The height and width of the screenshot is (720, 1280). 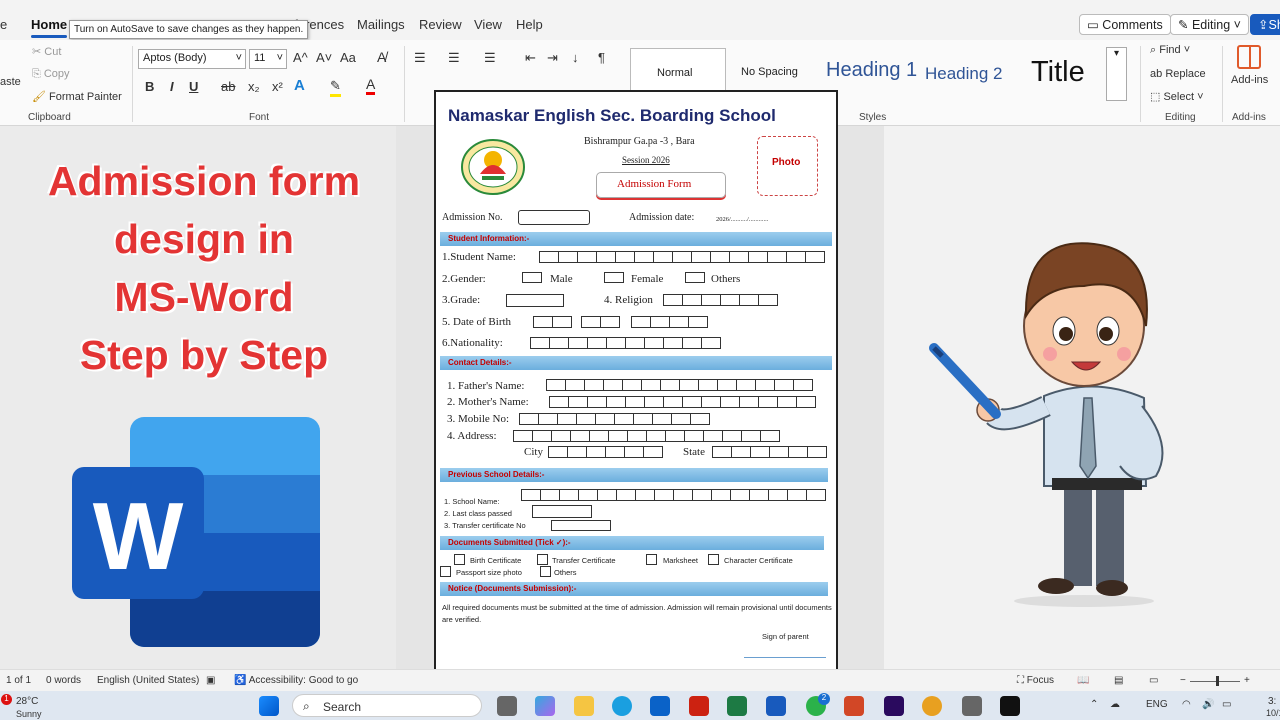 What do you see at coordinates (545, 571) in the screenshot?
I see `others-doc-checkbox` at bounding box center [545, 571].